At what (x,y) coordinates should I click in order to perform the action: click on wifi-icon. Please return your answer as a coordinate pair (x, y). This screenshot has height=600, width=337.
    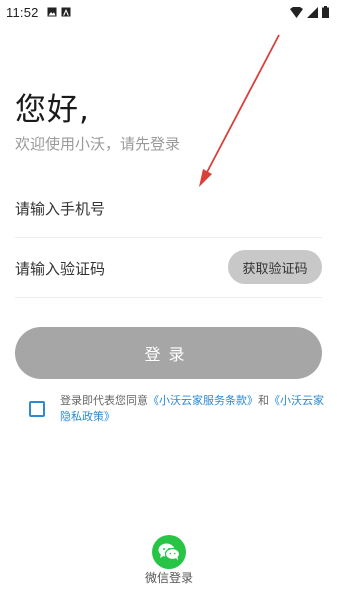
    Looking at the image, I should click on (296, 12).